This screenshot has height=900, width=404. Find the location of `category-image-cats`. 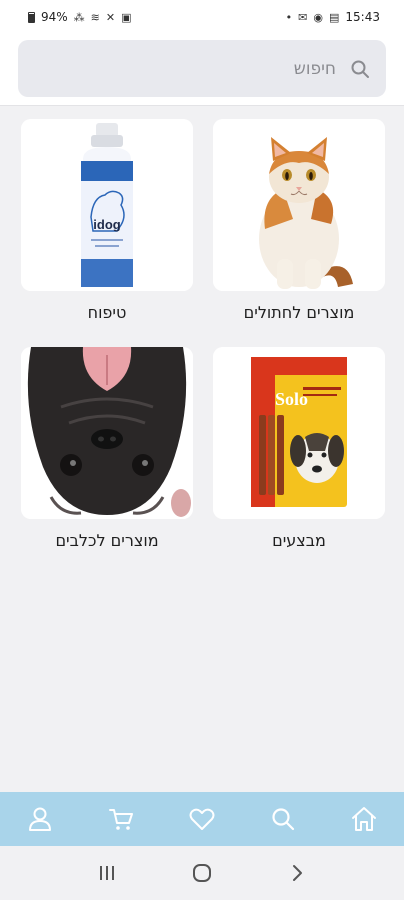

category-image-cats is located at coordinates (299, 205).